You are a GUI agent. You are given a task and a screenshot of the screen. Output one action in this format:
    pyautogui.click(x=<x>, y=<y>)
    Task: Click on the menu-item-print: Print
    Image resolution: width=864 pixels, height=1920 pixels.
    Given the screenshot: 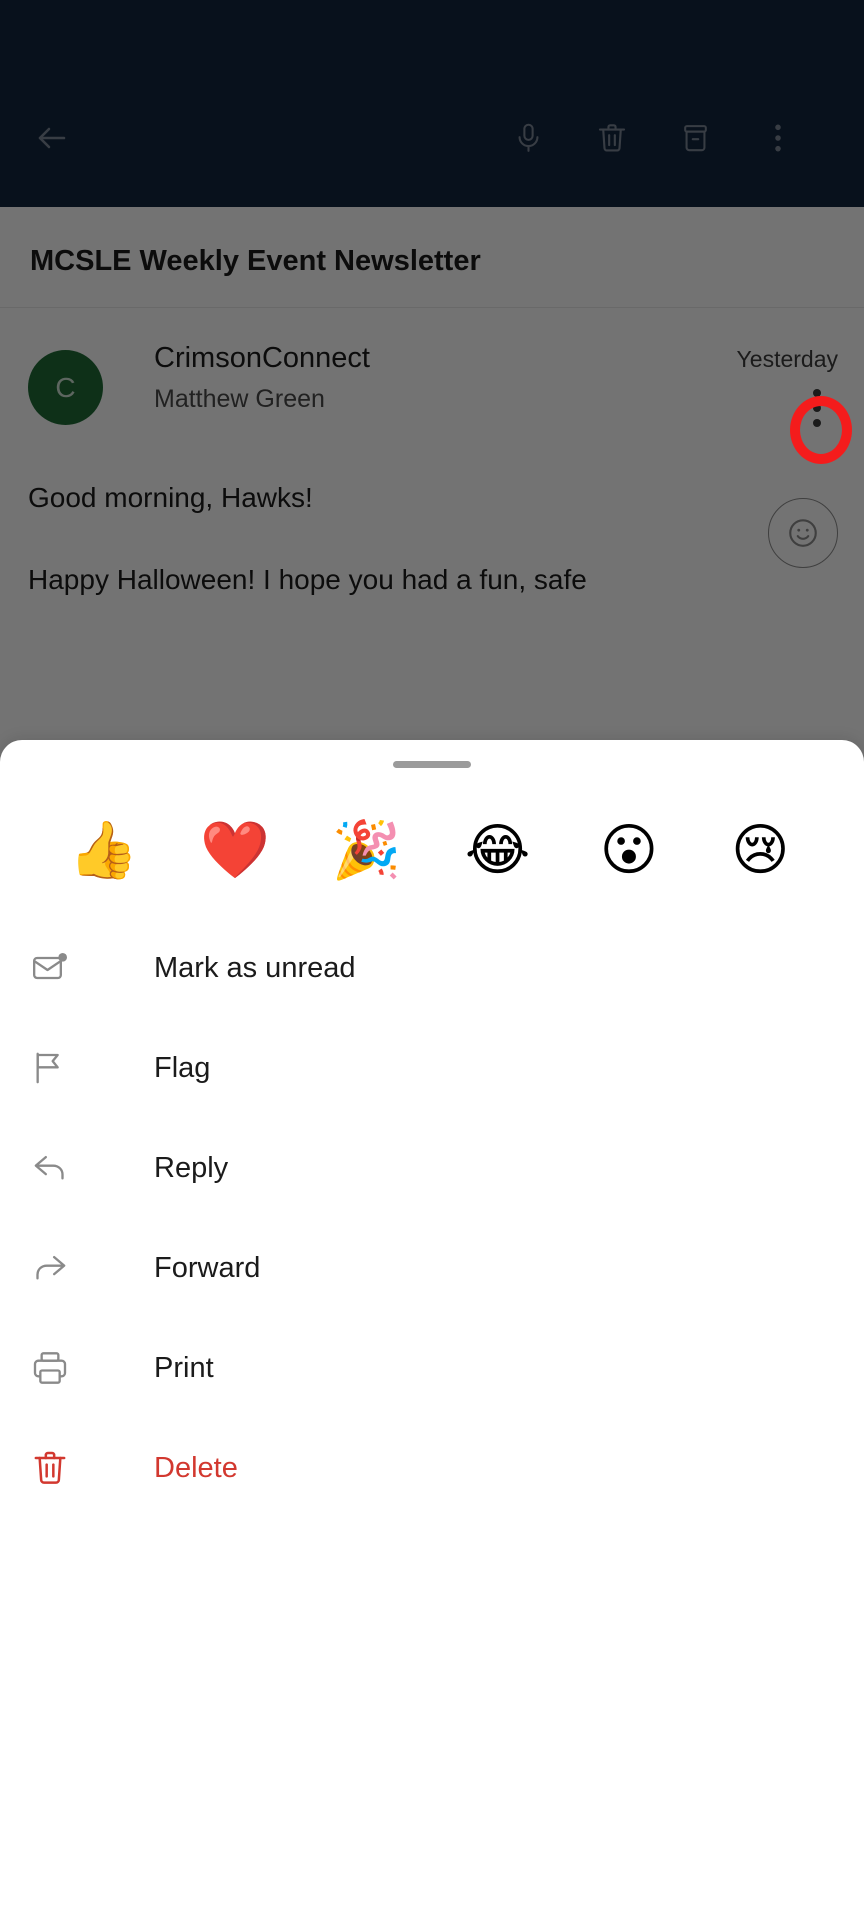 What is the action you would take?
    pyautogui.click(x=432, y=1368)
    